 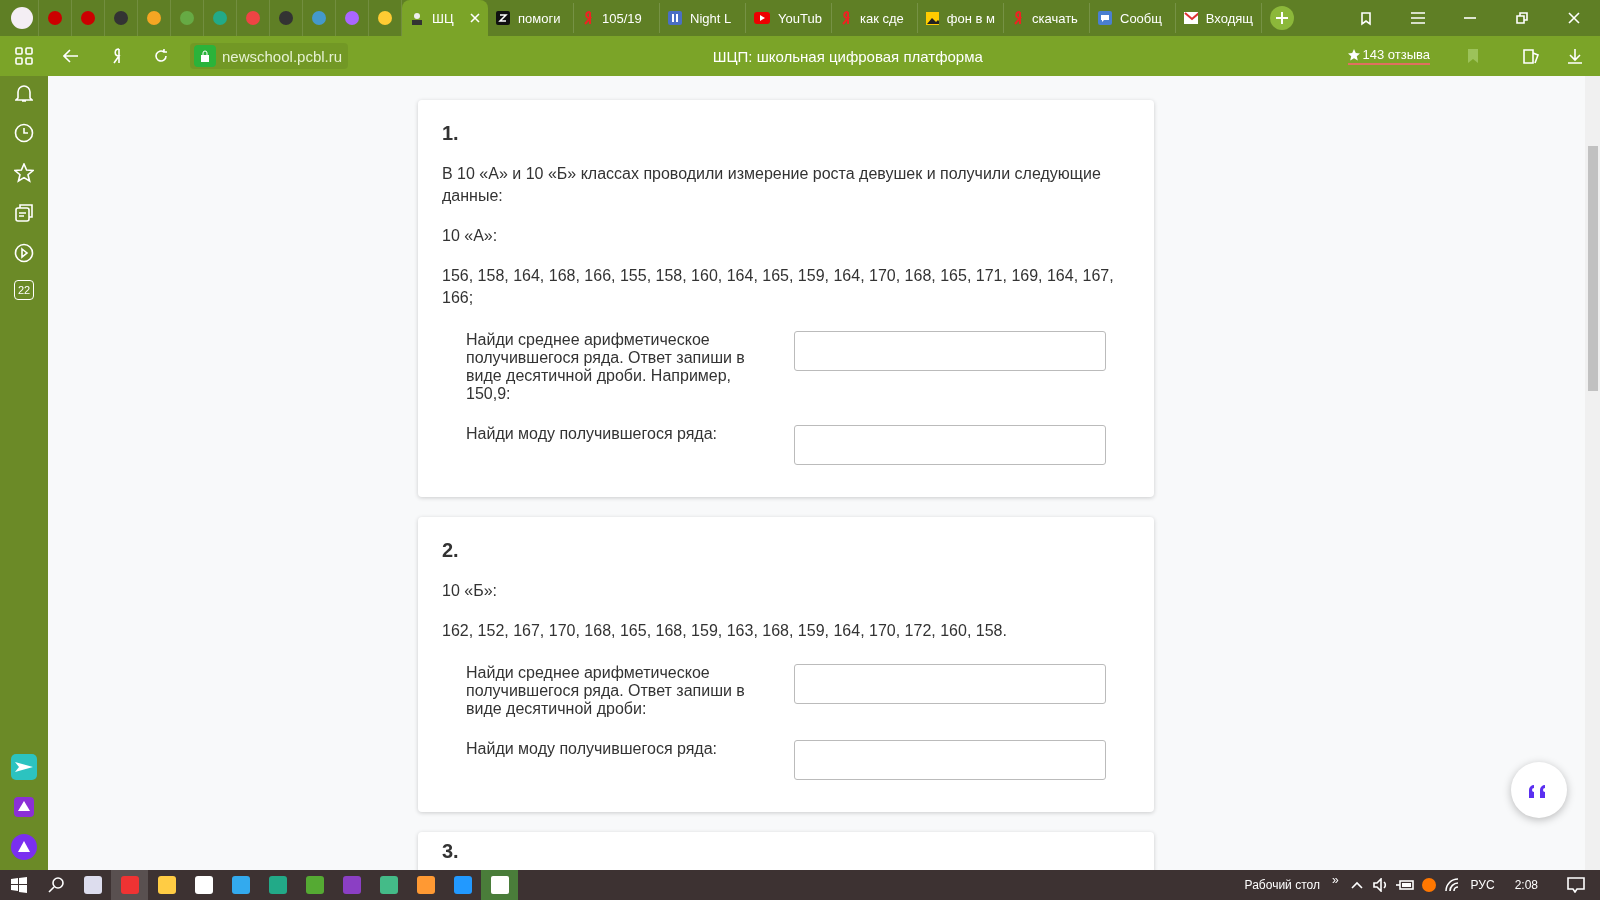 What do you see at coordinates (451, 550) in the screenshot?
I see `task-number: 2.` at bounding box center [451, 550].